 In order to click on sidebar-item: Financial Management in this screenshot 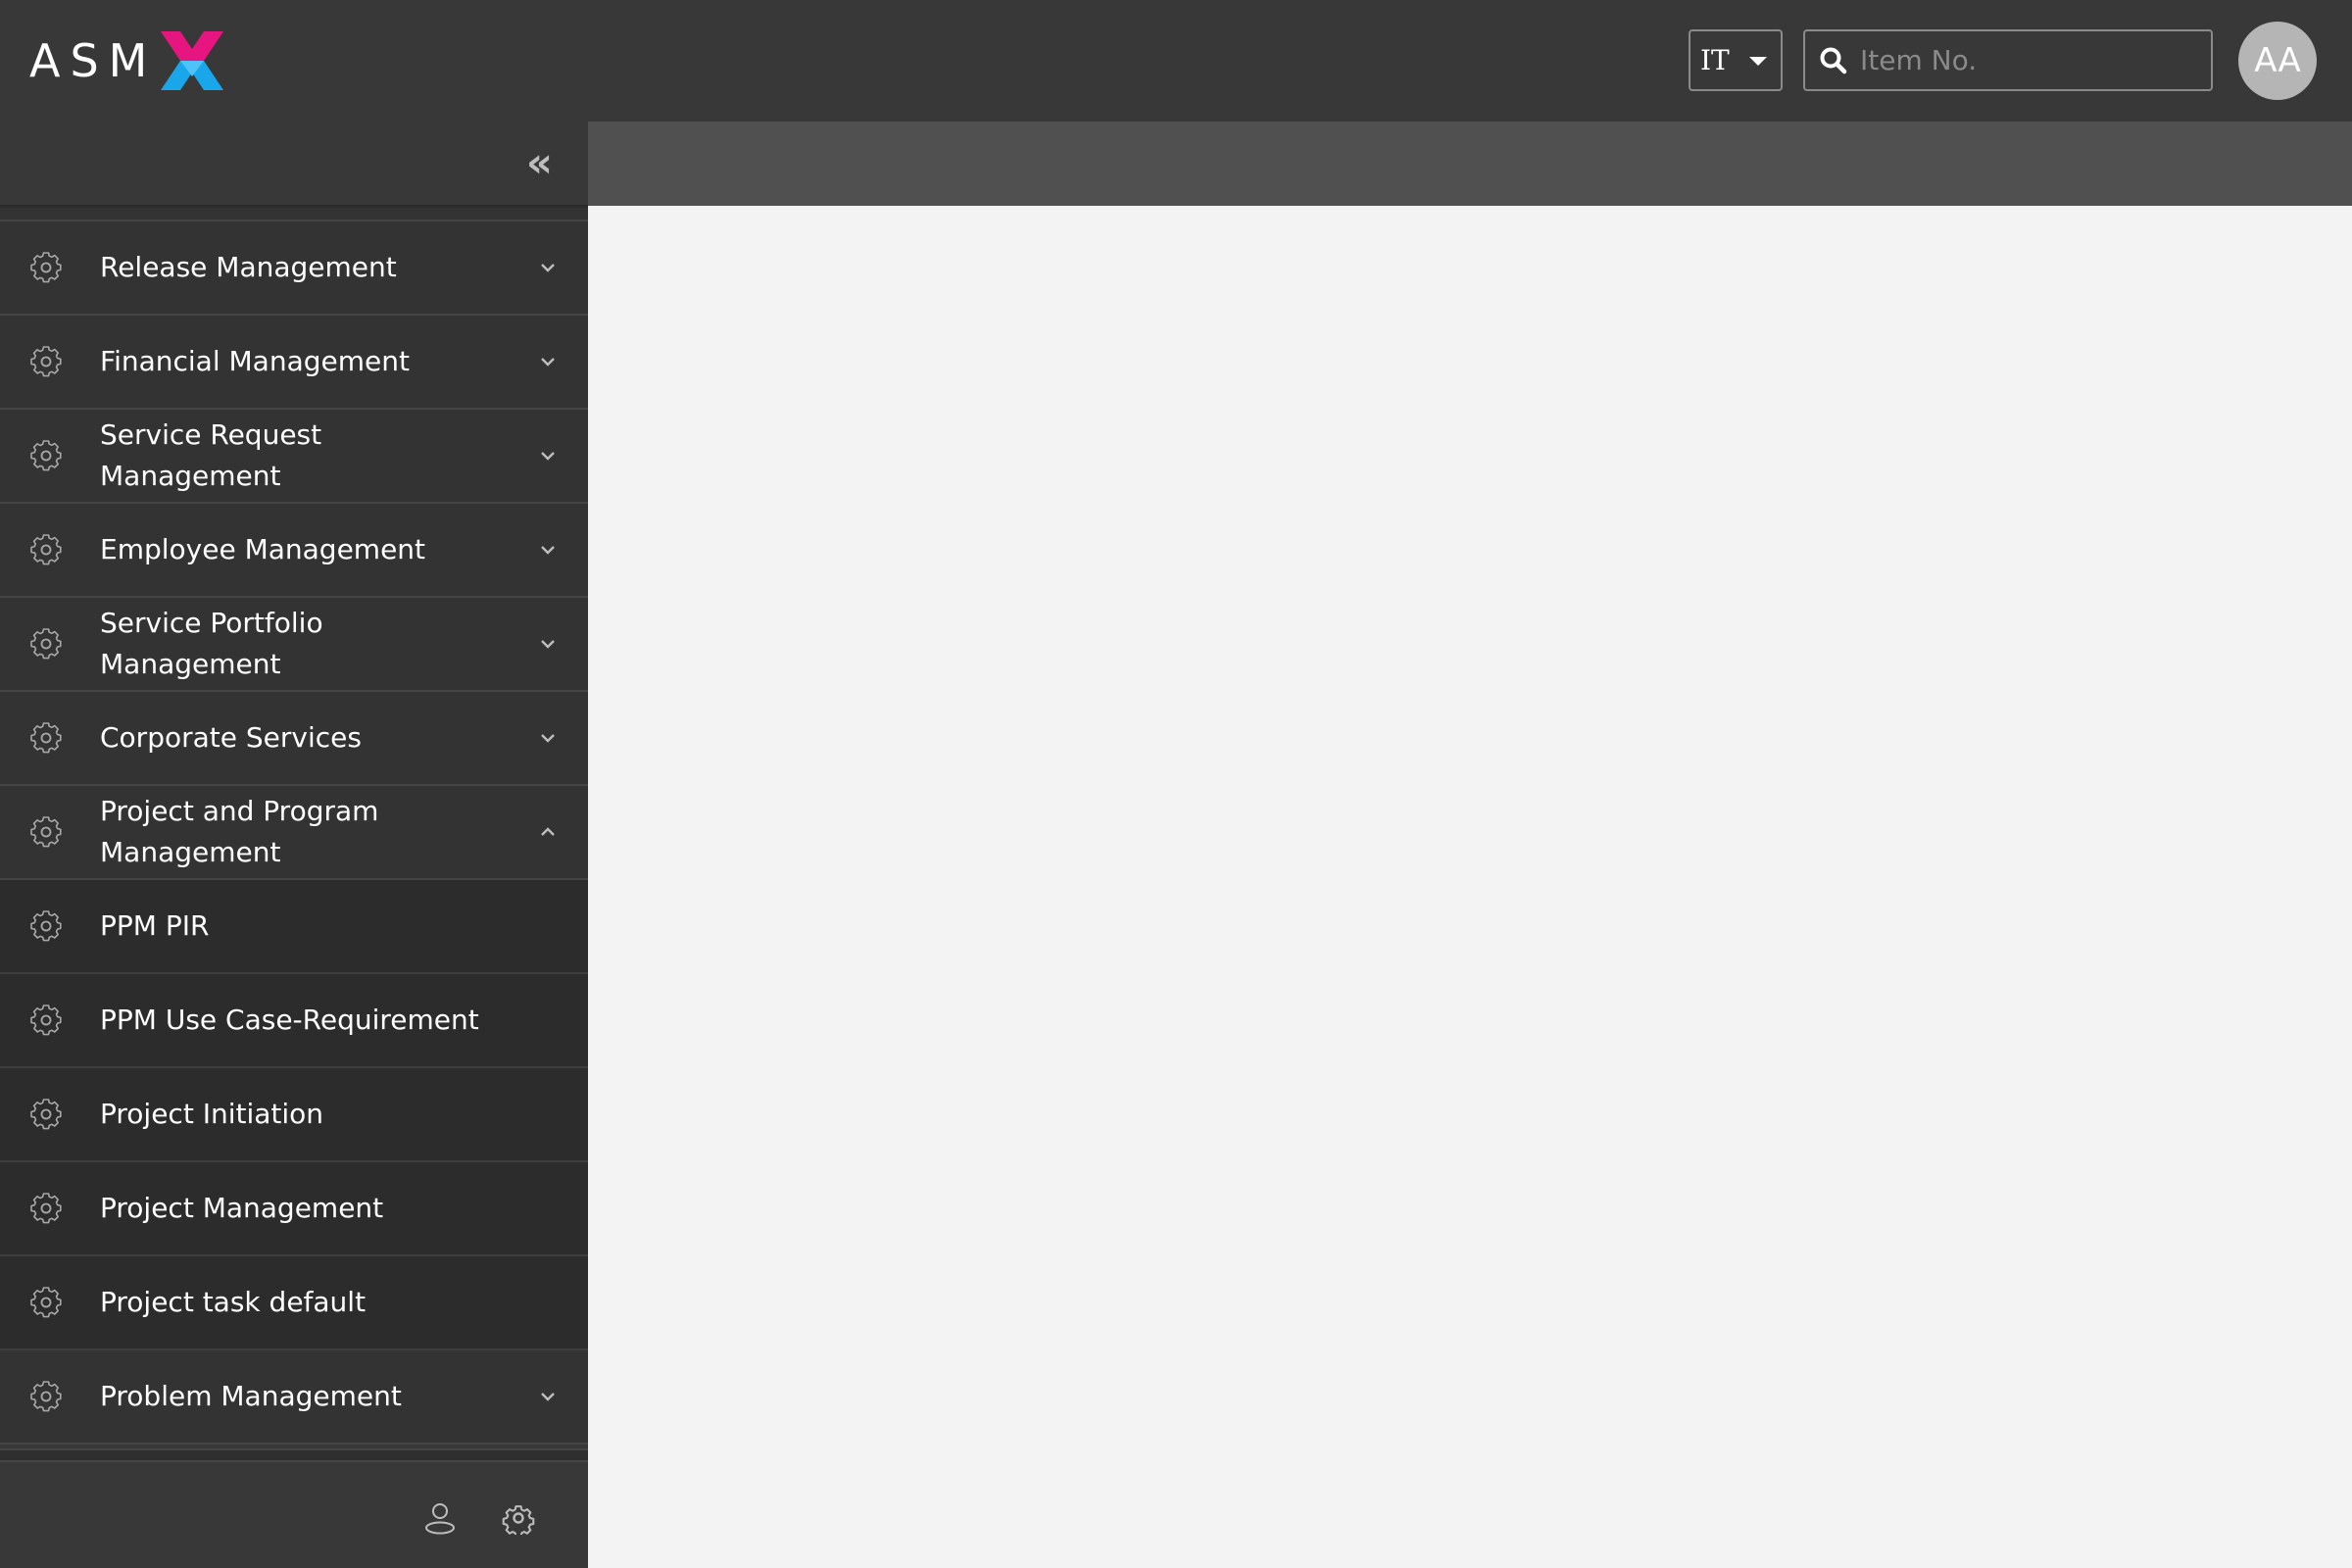, I will do `click(294, 363)`.